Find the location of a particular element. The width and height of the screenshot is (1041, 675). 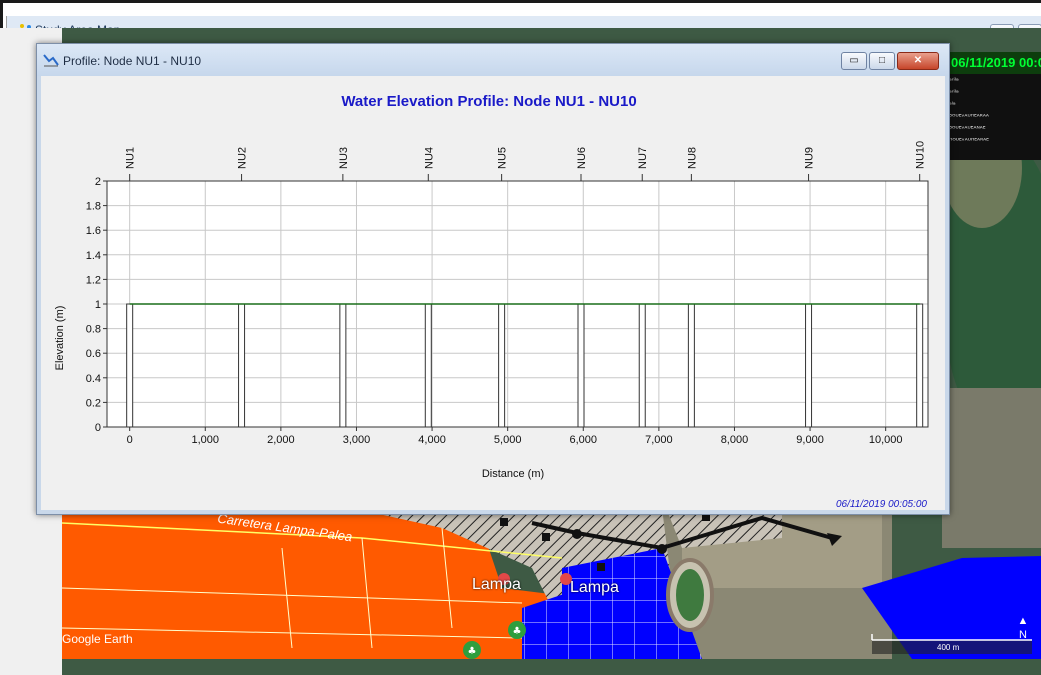

y-tick-label: 2 is located at coordinates (98, 182).